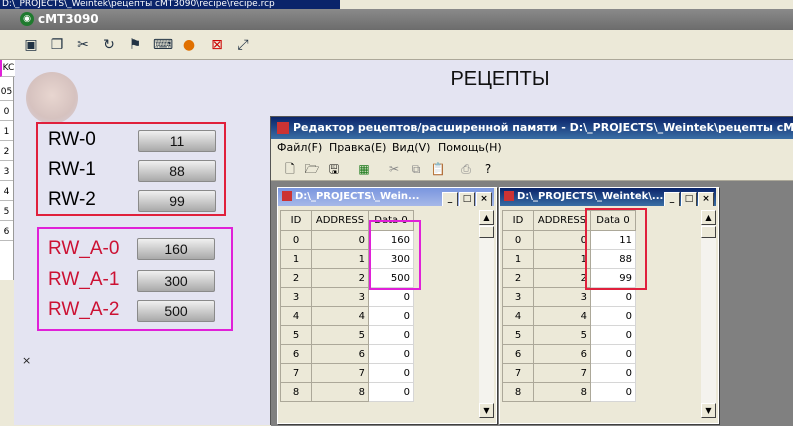 This screenshot has height=426, width=793. Describe the element at coordinates (438, 169) in the screenshot. I see `paste-icon: 📋` at that location.